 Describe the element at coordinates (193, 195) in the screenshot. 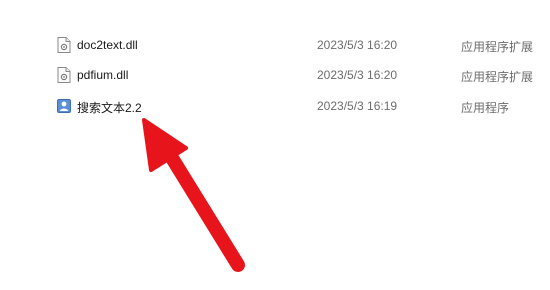

I see `red-arrow-annotation` at that location.